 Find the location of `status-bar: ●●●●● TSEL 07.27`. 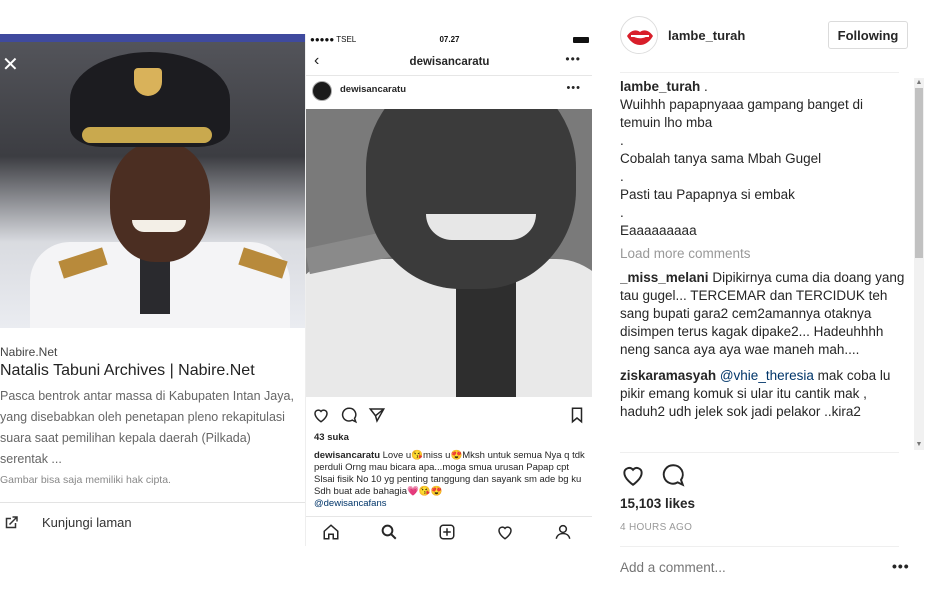

status-bar: ●●●●● TSEL 07.27 is located at coordinates (449, 40).